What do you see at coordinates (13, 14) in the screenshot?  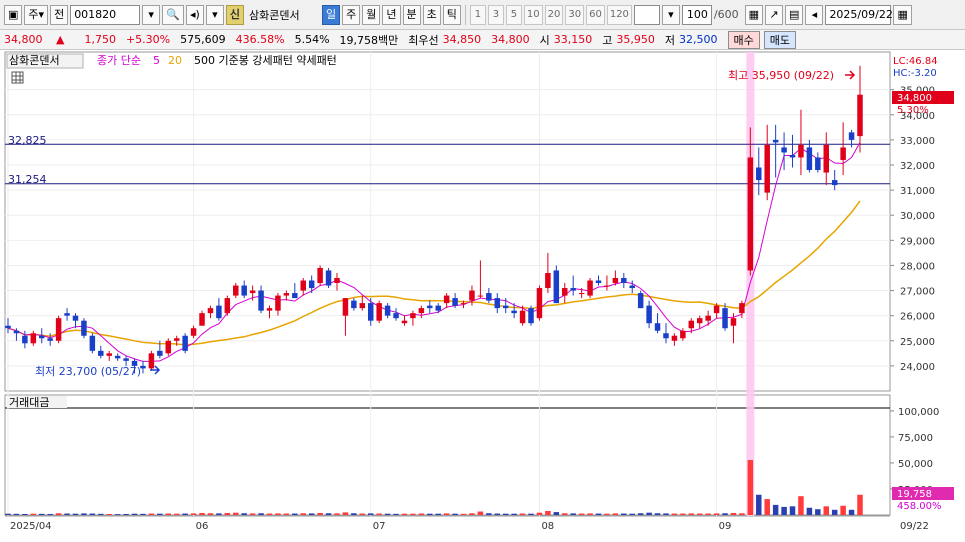 I see `chart-menu-icon: ▣` at bounding box center [13, 14].